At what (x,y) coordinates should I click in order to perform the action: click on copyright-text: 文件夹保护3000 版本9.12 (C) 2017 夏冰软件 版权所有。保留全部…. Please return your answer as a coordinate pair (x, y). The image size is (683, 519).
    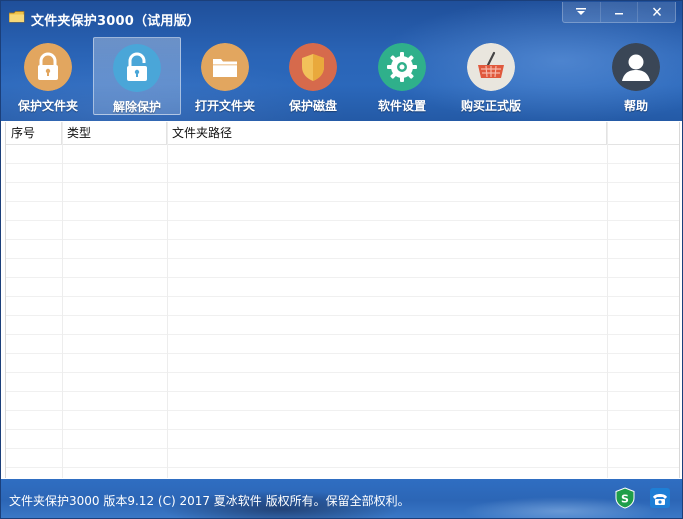
    Looking at the image, I should click on (209, 501).